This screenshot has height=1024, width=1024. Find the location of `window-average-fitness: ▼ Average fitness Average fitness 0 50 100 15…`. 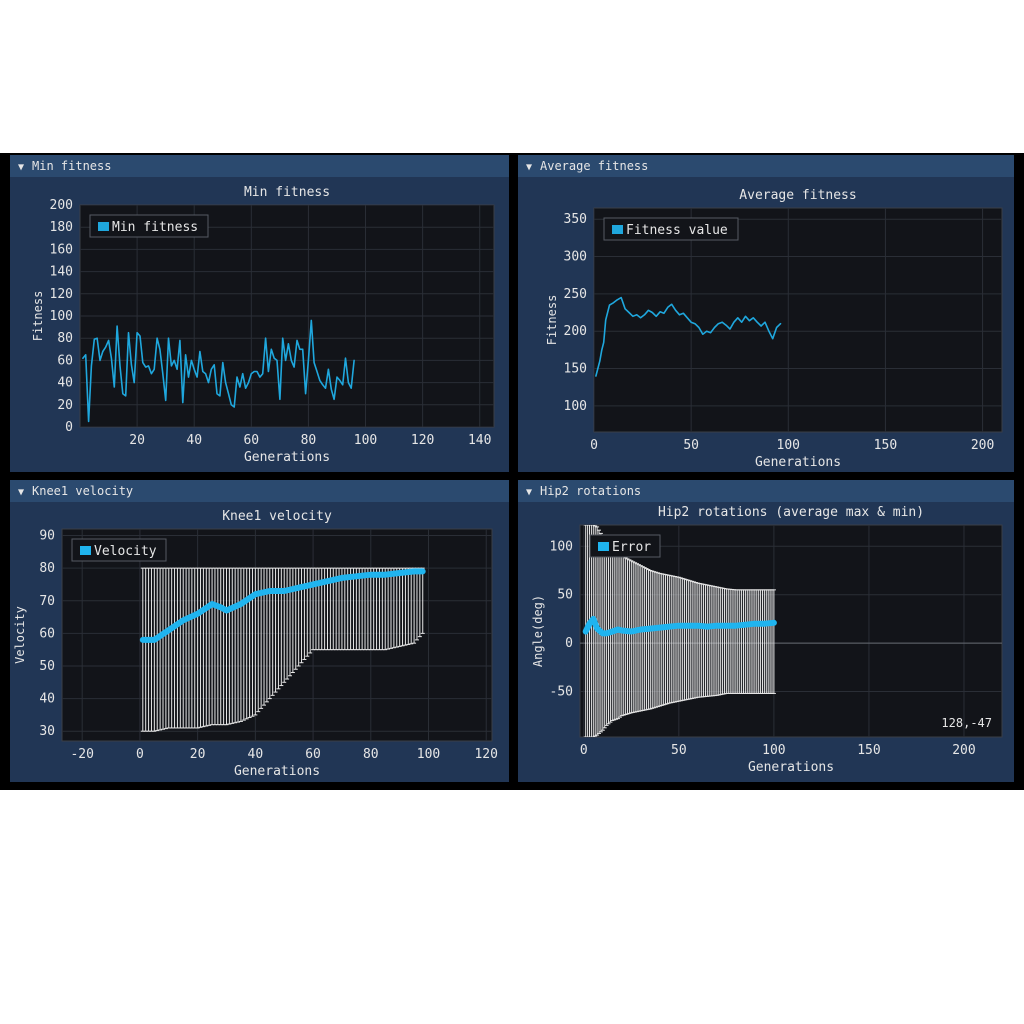

window-average-fitness: ▼ Average fitness Average fitness 0 50 100 15… is located at coordinates (766, 313).